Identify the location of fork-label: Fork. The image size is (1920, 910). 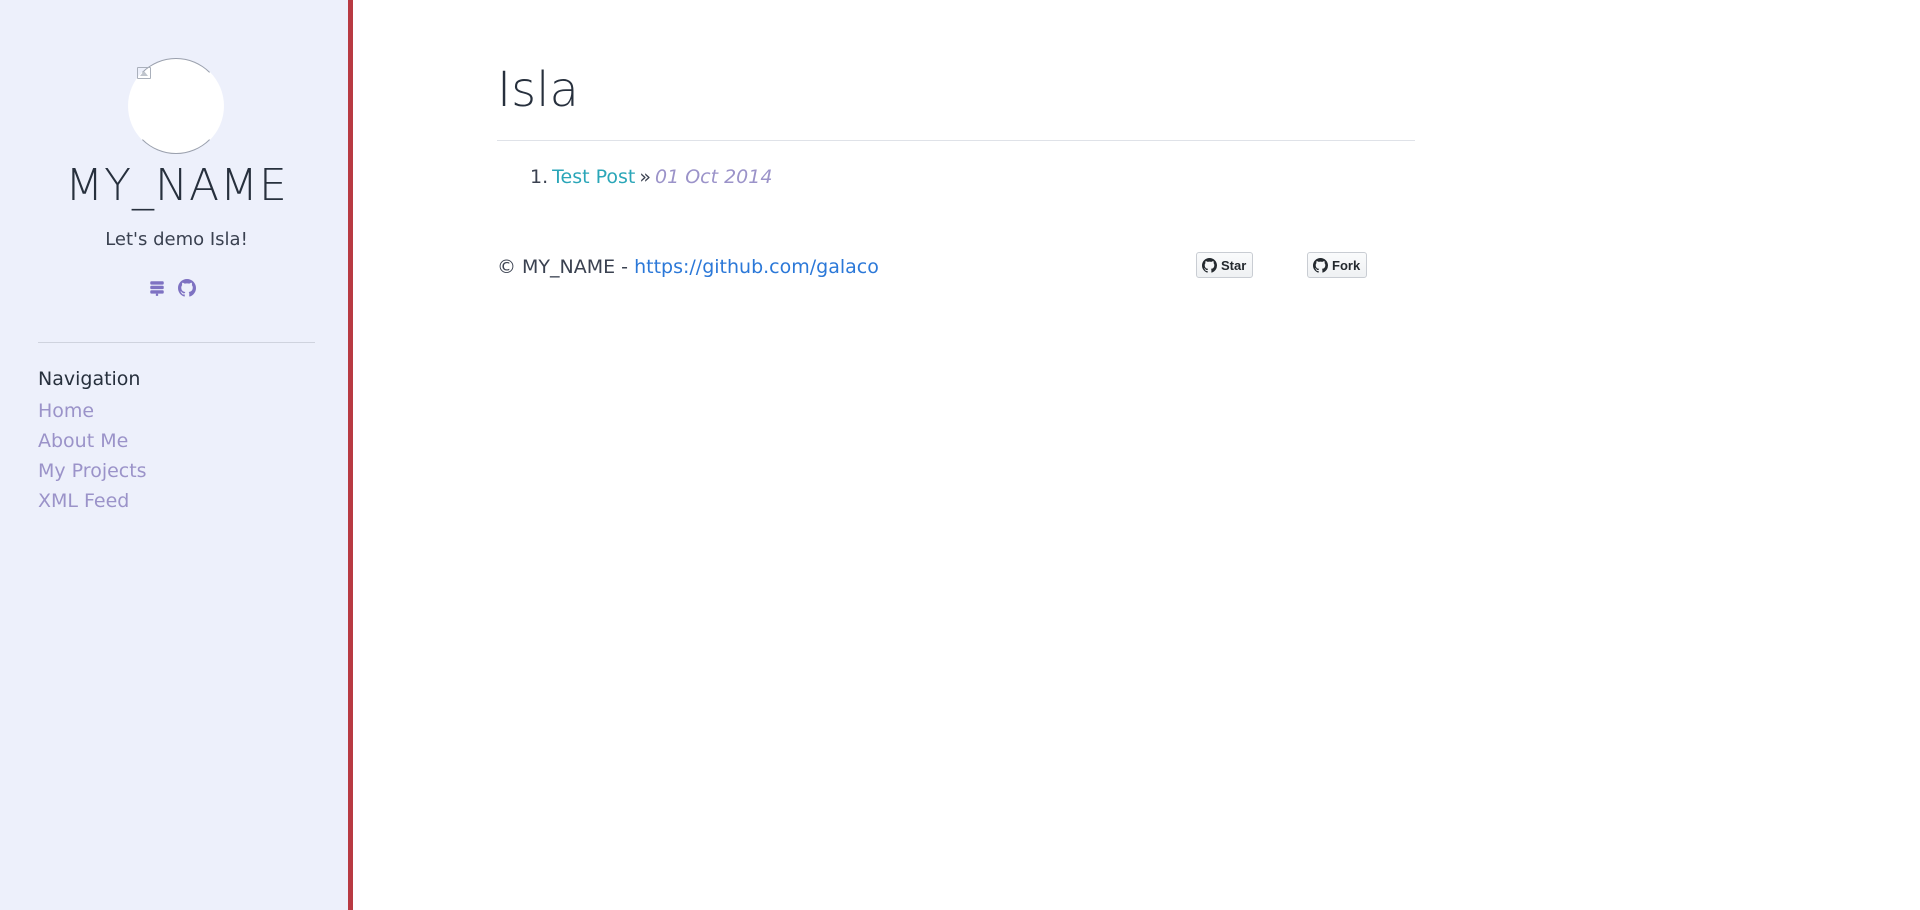
(1346, 265).